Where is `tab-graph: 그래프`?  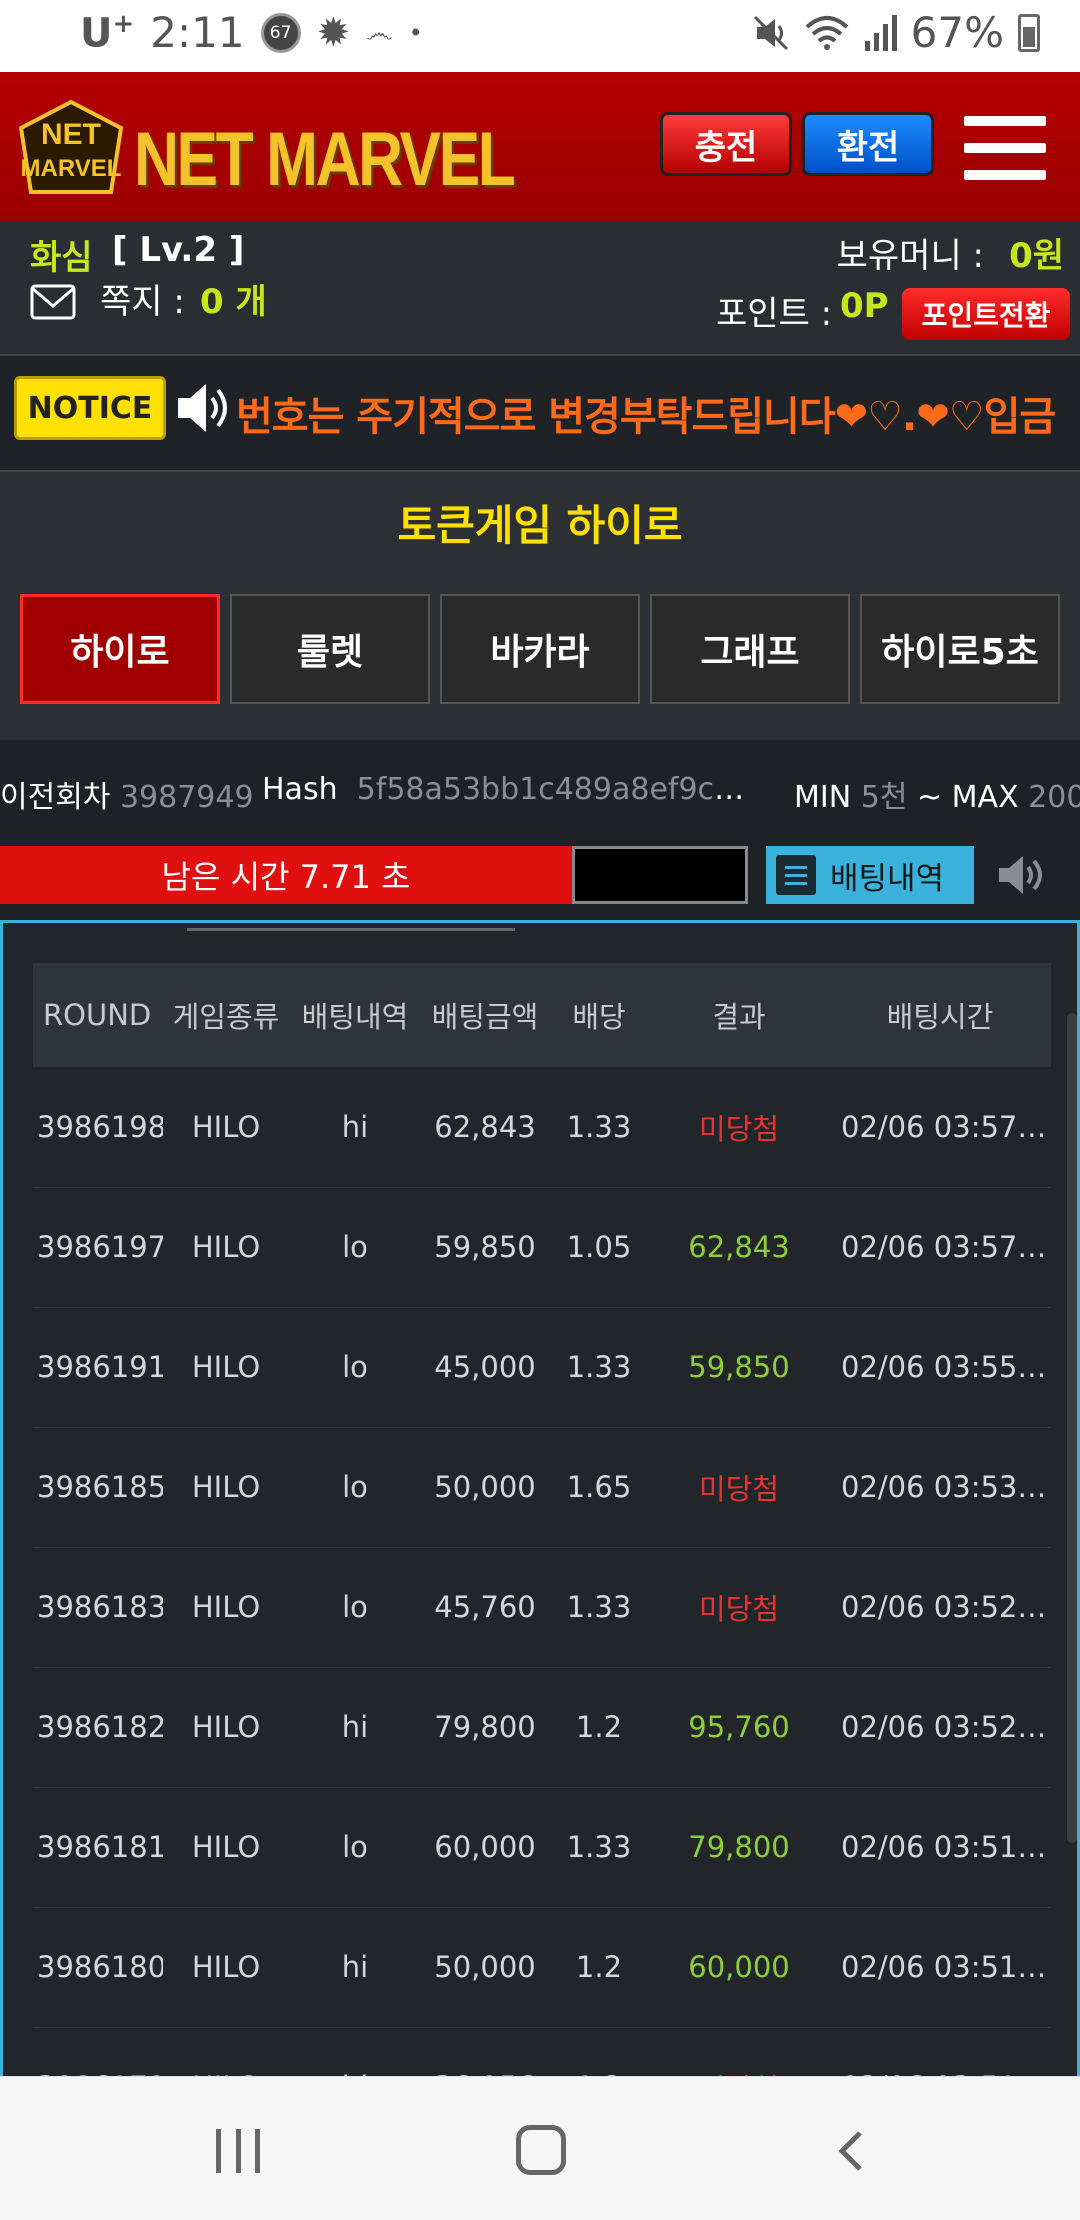 tab-graph: 그래프 is located at coordinates (750, 649).